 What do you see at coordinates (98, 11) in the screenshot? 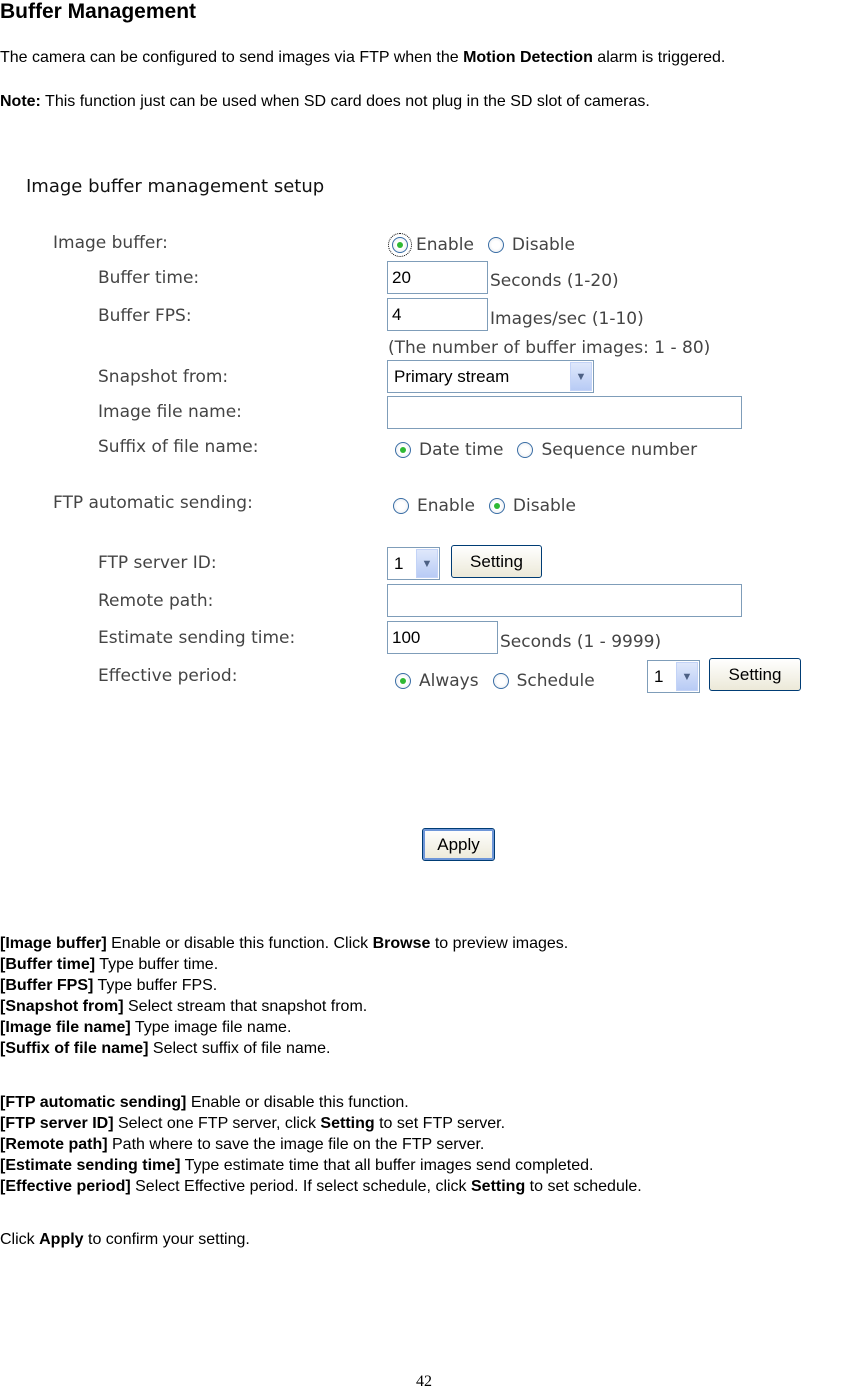
I see `doc-title: Buffer Management` at bounding box center [98, 11].